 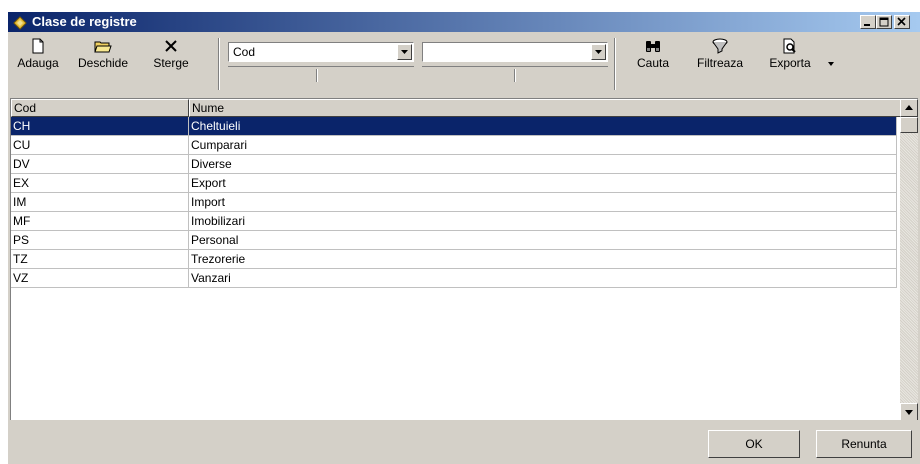 What do you see at coordinates (464, 443) in the screenshot?
I see `footer: OK Renunta` at bounding box center [464, 443].